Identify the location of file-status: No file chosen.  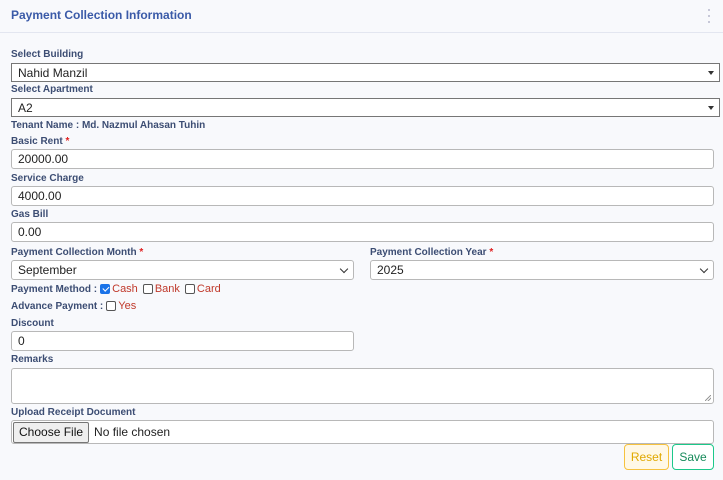
(132, 432).